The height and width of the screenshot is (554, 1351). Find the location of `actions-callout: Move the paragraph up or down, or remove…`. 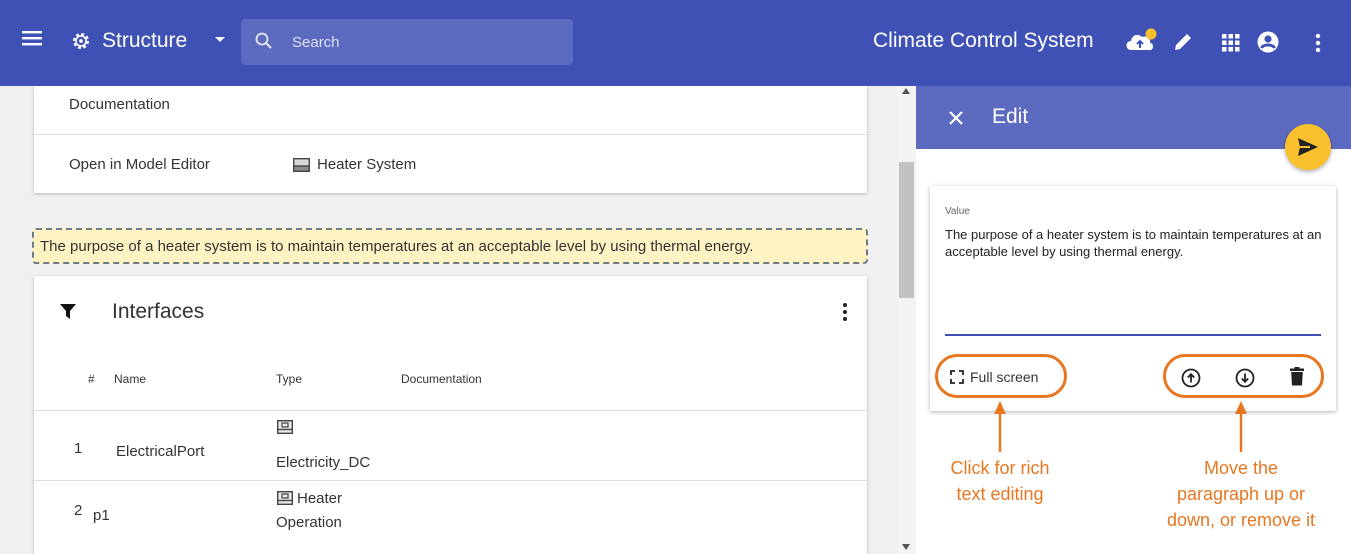

actions-callout: Move the paragraph up or down, or remove… is located at coordinates (1241, 494).